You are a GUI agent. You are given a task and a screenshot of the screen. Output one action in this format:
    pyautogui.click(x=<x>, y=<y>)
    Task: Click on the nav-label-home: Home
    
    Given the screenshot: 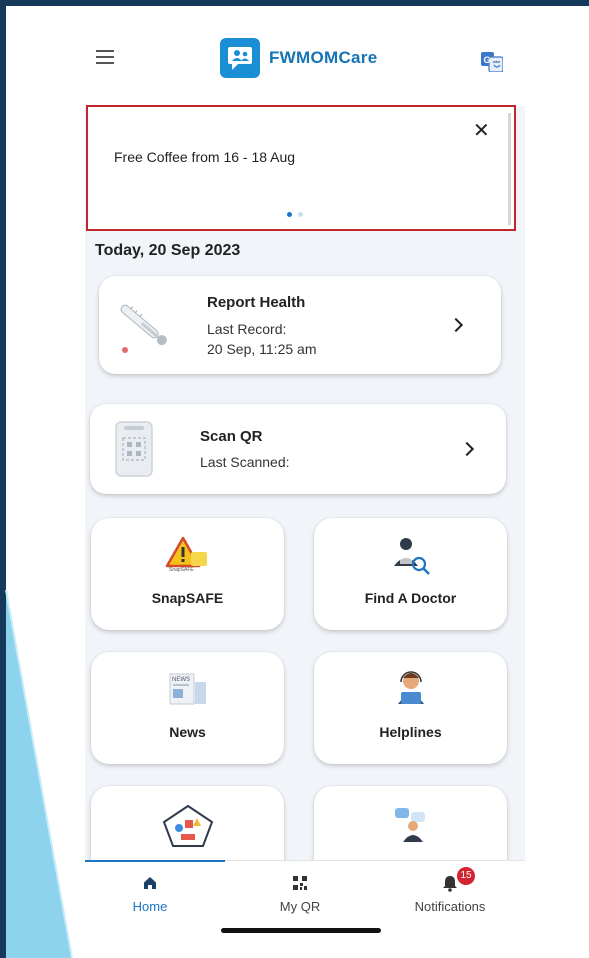 What is the action you would take?
    pyautogui.click(x=150, y=906)
    